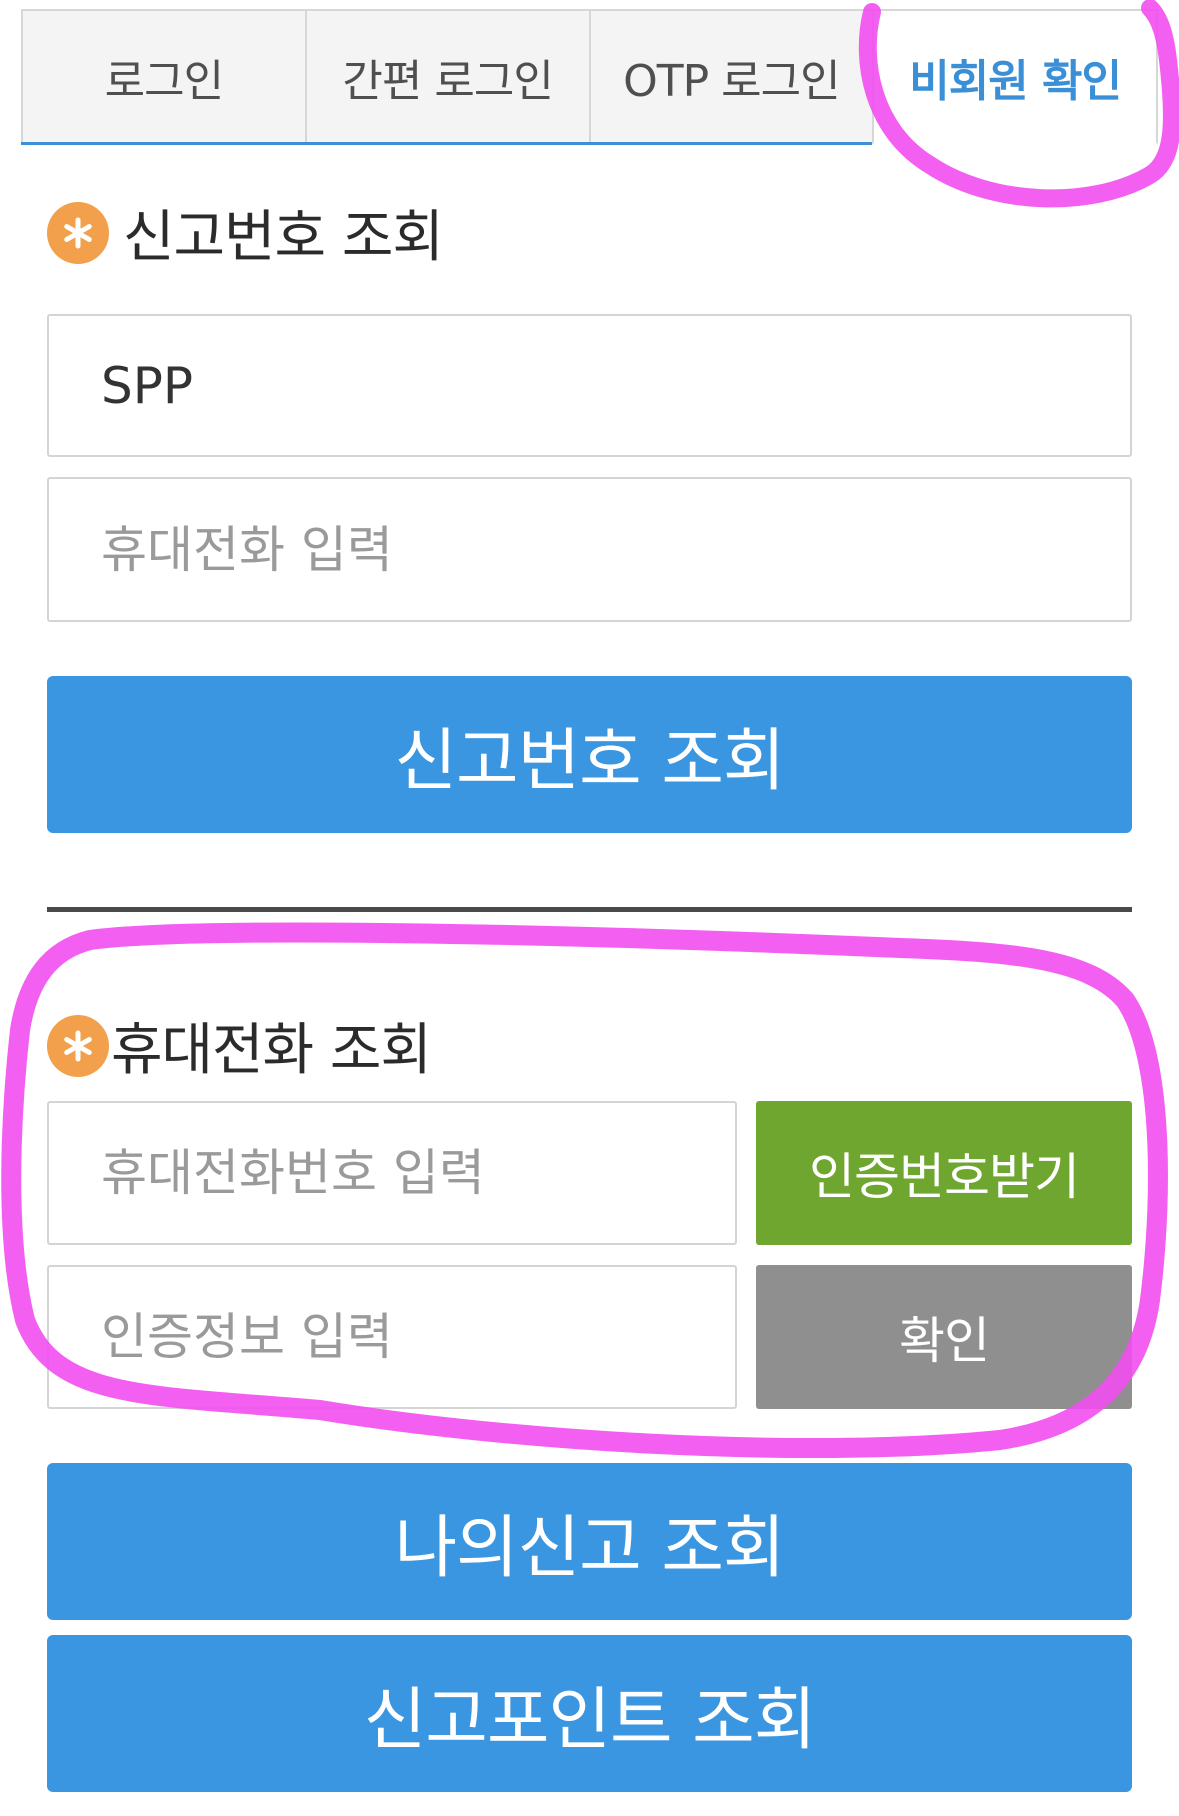 The height and width of the screenshot is (1816, 1179). Describe the element at coordinates (589, 909) in the screenshot. I see `section-divider` at that location.